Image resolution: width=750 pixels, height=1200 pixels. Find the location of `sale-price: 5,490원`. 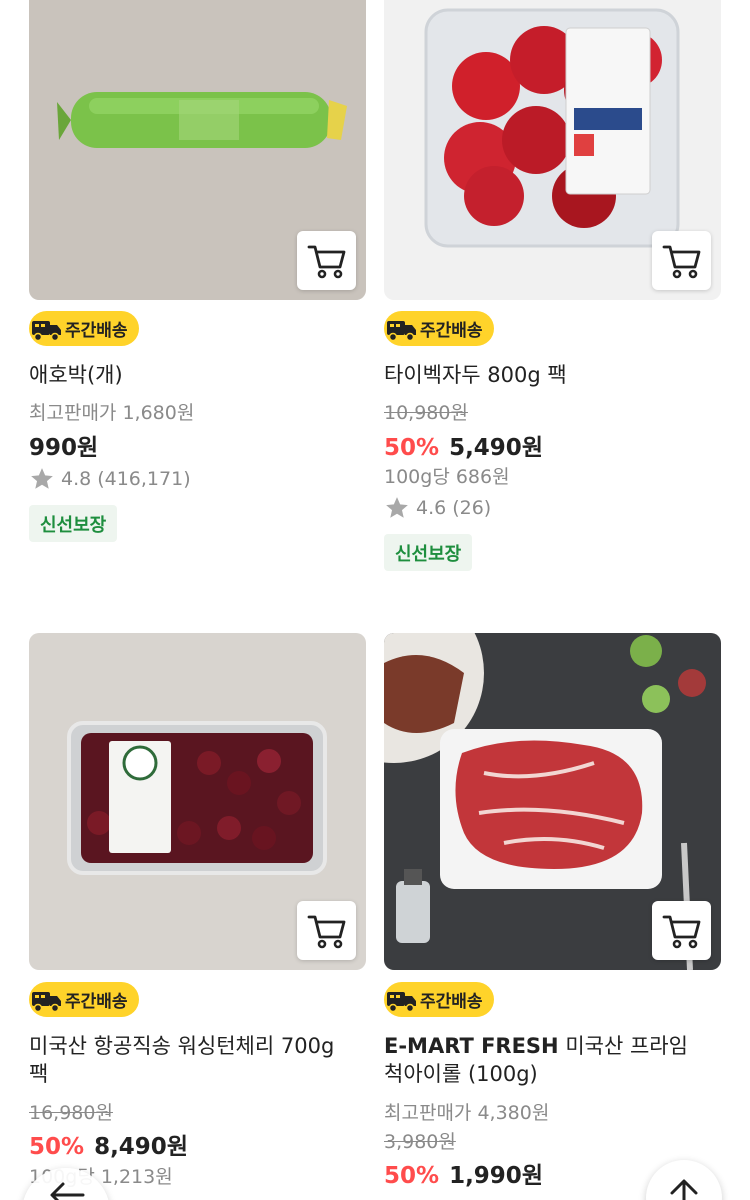

sale-price: 5,490원 is located at coordinates (496, 448).